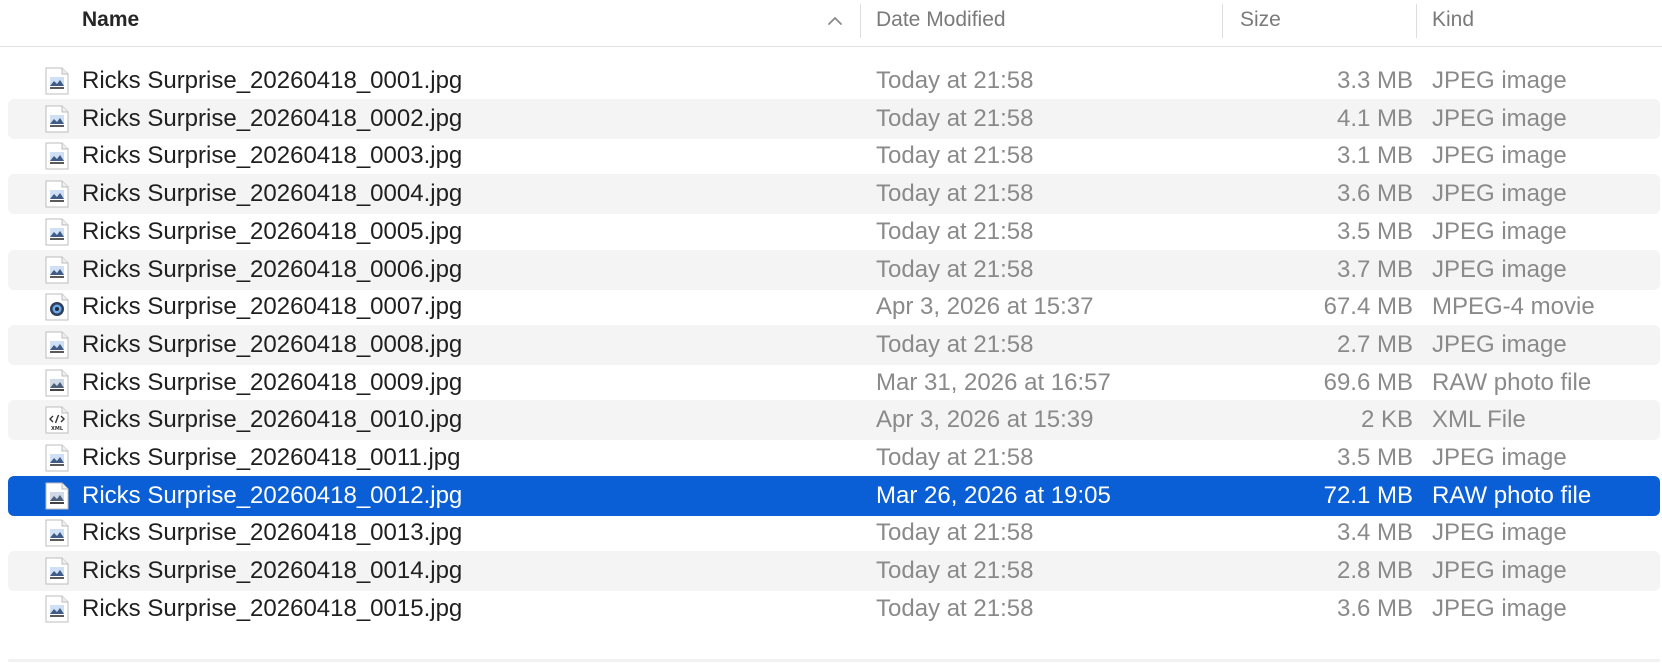  I want to click on file-date-modified: Mar 31, 2026 at 16:57, so click(993, 382).